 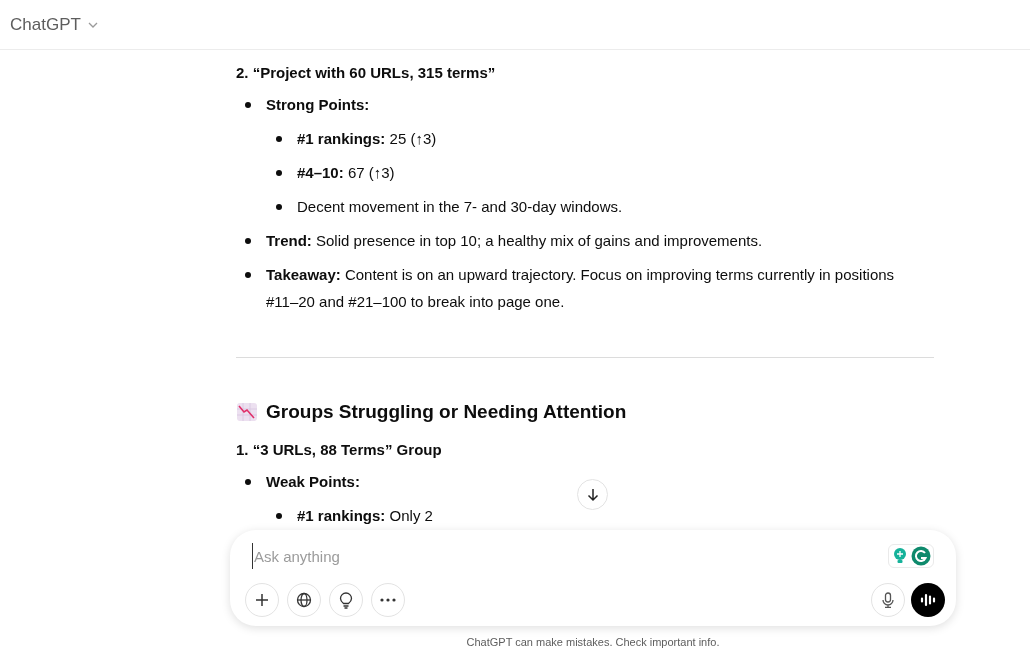 I want to click on list-heading: 1. “3 URLs, 88 Terms” Group, so click(x=339, y=450).